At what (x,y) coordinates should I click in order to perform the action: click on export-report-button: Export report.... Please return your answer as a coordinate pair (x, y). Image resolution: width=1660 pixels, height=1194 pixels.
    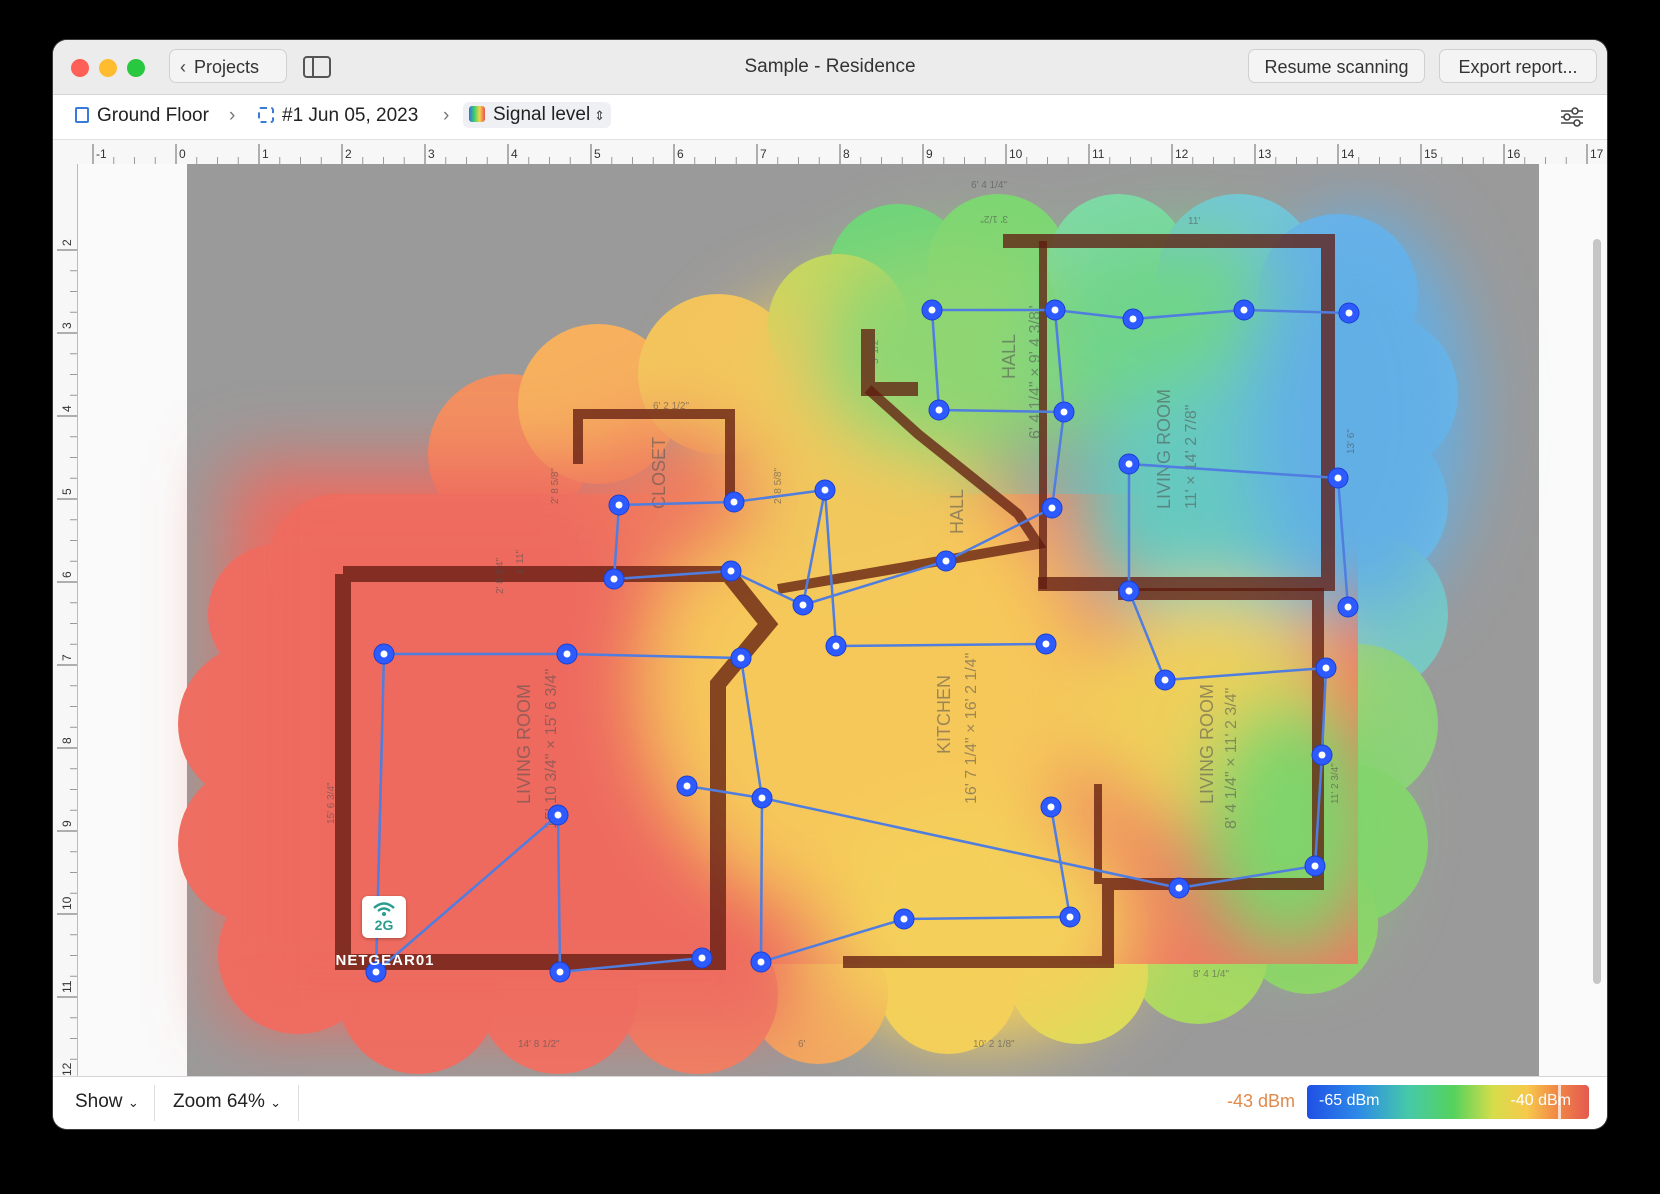
    Looking at the image, I should click on (1518, 66).